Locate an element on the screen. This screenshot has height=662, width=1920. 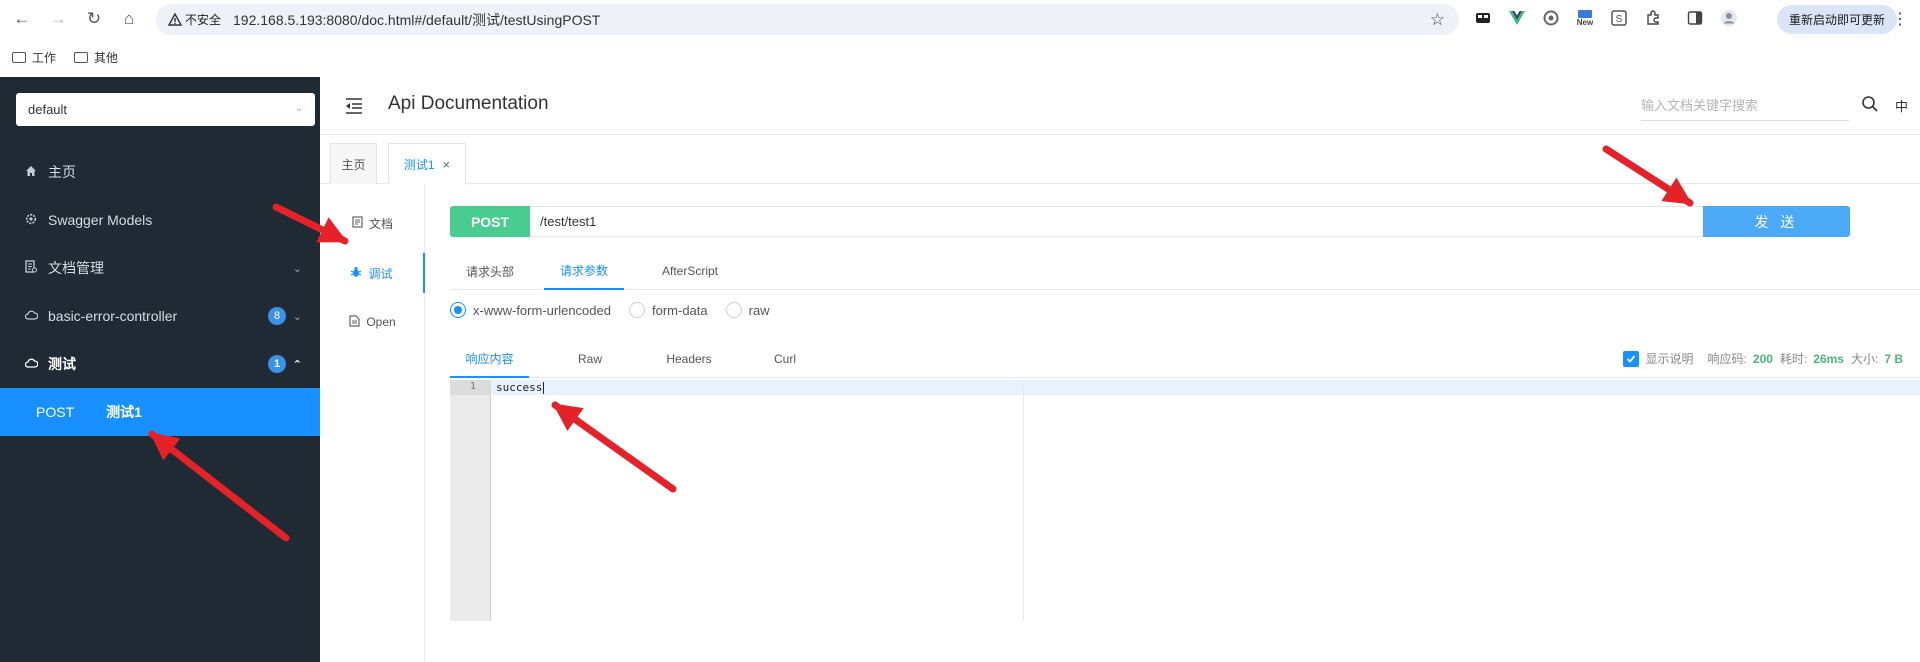
tab-afterscript: AfterScript is located at coordinates (690, 271).